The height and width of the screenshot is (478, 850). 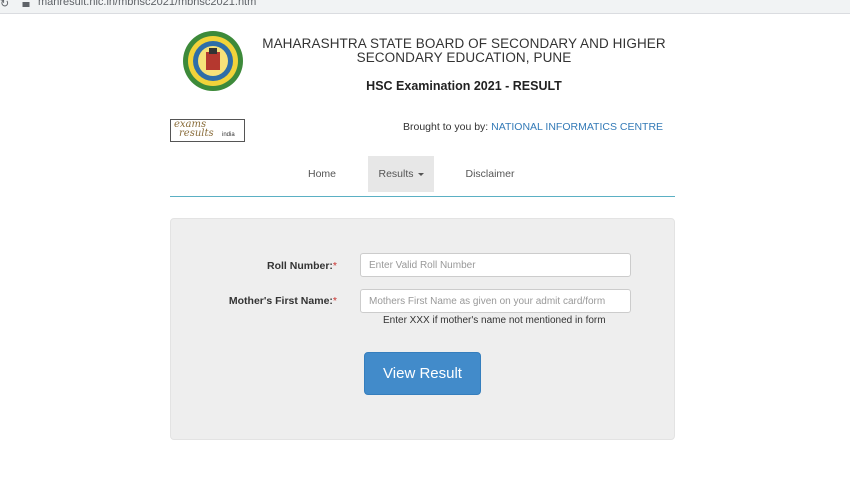 I want to click on roll-number-label: Roll Number:*, so click(x=302, y=266).